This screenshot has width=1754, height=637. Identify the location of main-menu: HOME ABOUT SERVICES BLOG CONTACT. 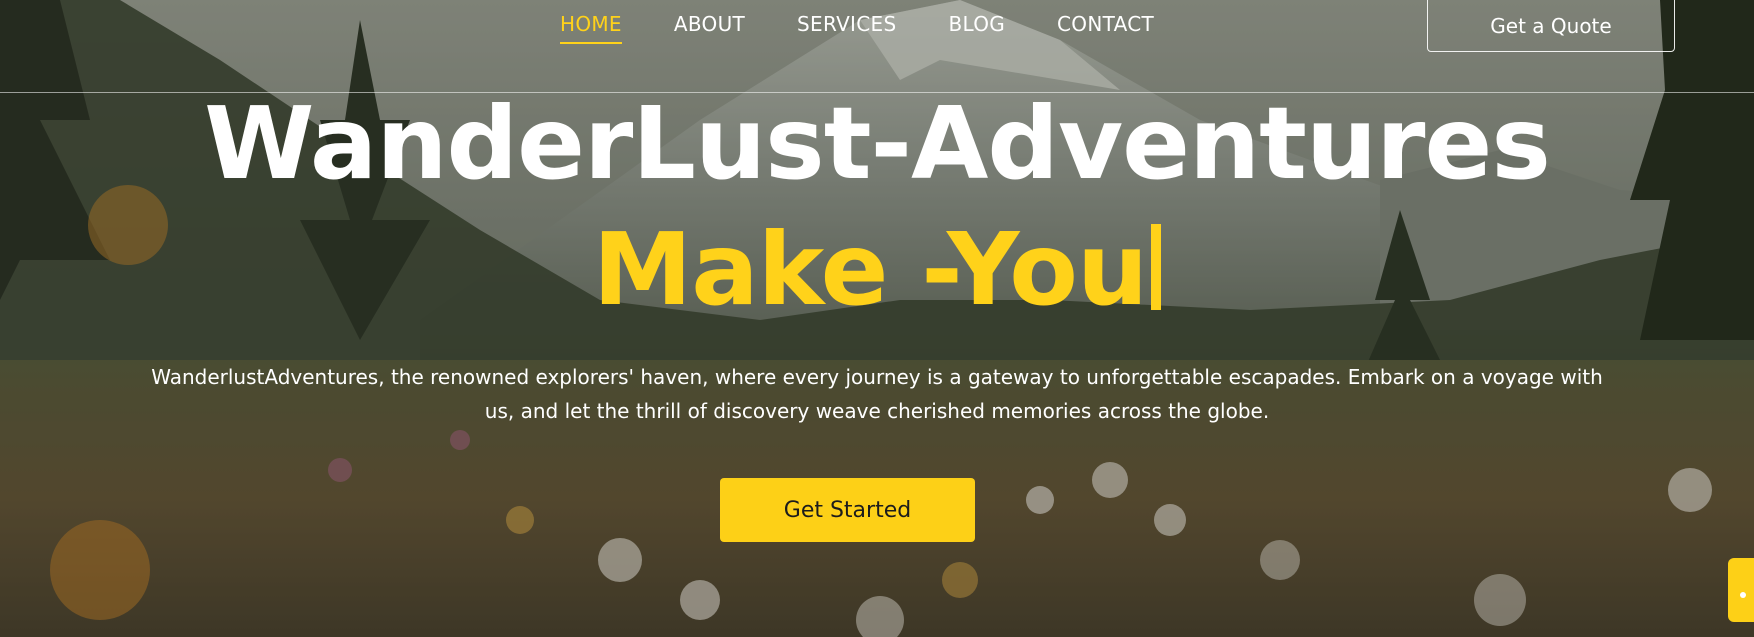
(857, 28).